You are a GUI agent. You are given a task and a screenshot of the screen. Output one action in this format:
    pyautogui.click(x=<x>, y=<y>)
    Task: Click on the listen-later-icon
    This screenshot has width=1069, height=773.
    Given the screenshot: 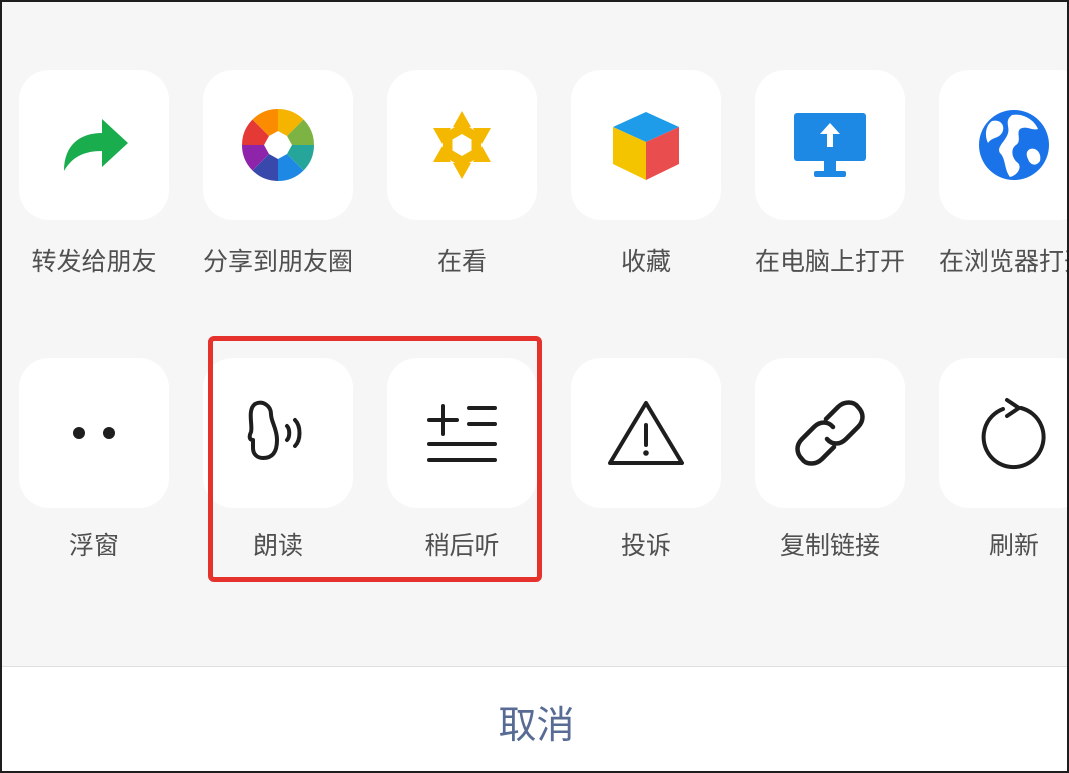 What is the action you would take?
    pyautogui.click(x=462, y=433)
    